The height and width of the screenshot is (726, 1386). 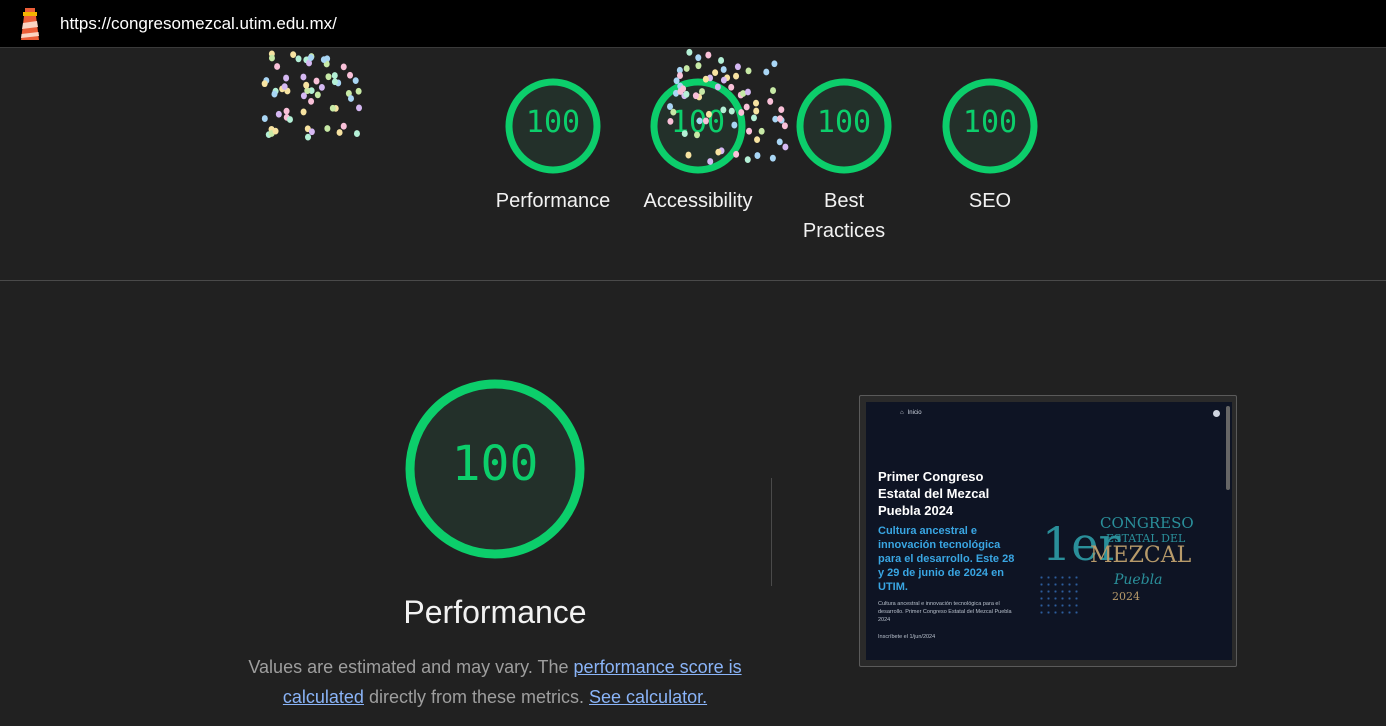 I want to click on theme-toggle-icon, so click(x=1216, y=413).